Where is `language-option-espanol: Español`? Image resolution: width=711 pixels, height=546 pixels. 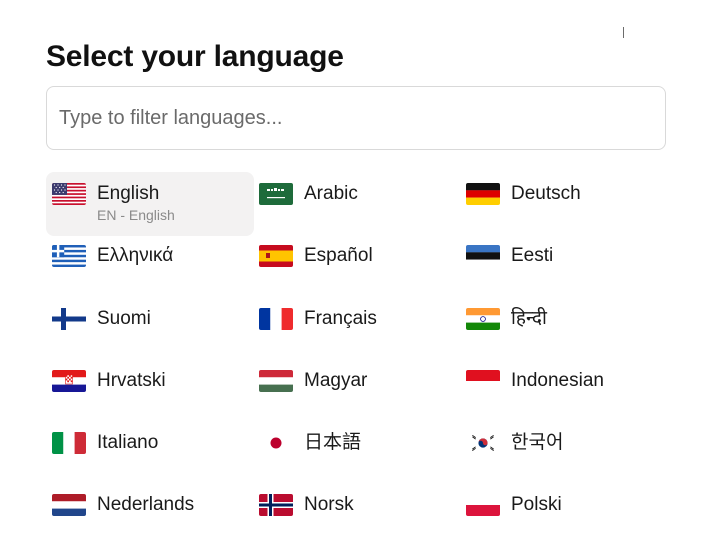
language-option-espanol: Español is located at coordinates (356, 265).